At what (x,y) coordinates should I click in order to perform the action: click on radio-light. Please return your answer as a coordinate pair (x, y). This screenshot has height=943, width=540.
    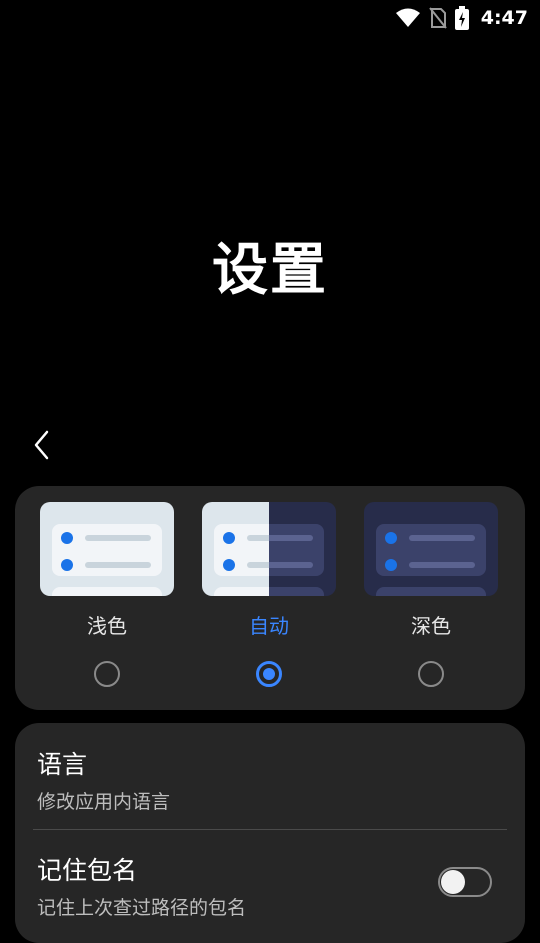
    Looking at the image, I should click on (107, 674).